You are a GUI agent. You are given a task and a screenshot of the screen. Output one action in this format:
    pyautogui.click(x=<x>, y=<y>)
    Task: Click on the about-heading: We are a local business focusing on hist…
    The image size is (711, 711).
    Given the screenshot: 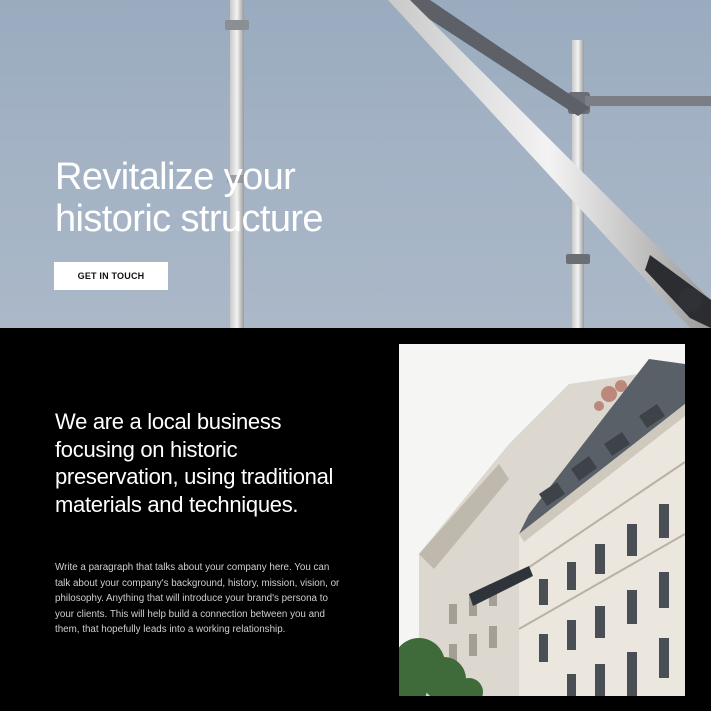 What is the action you would take?
    pyautogui.click(x=194, y=463)
    